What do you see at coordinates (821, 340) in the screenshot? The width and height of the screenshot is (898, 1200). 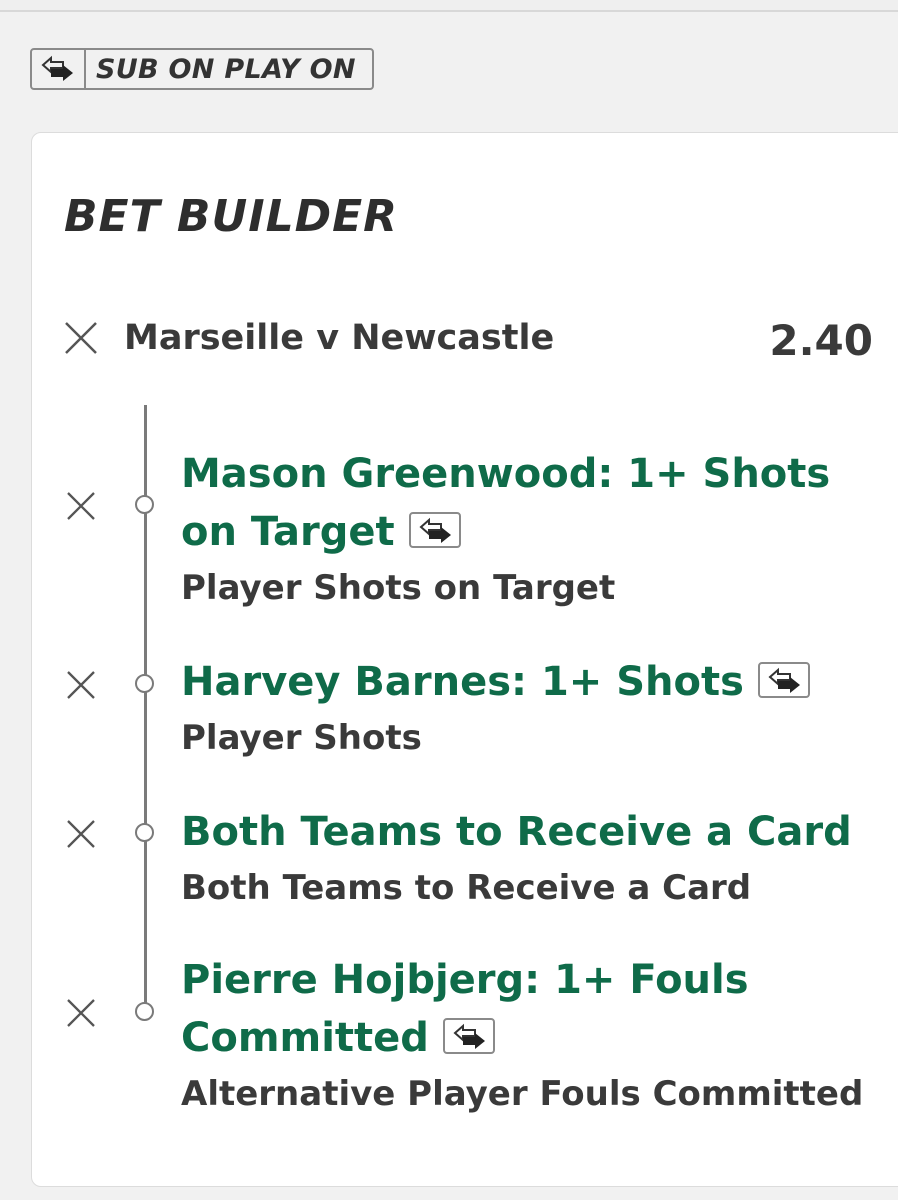 I see `total-odds: 2.40` at bounding box center [821, 340].